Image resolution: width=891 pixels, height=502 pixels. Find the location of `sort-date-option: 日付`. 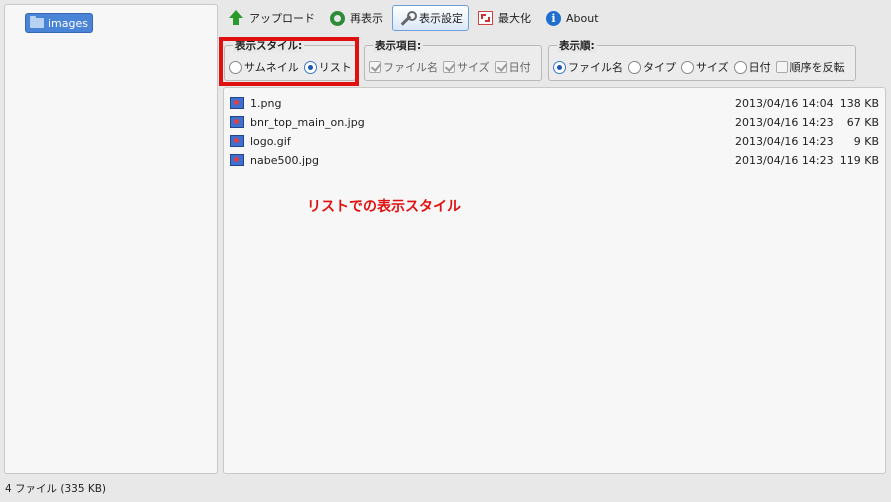

sort-date-option: 日付 is located at coordinates (752, 67).